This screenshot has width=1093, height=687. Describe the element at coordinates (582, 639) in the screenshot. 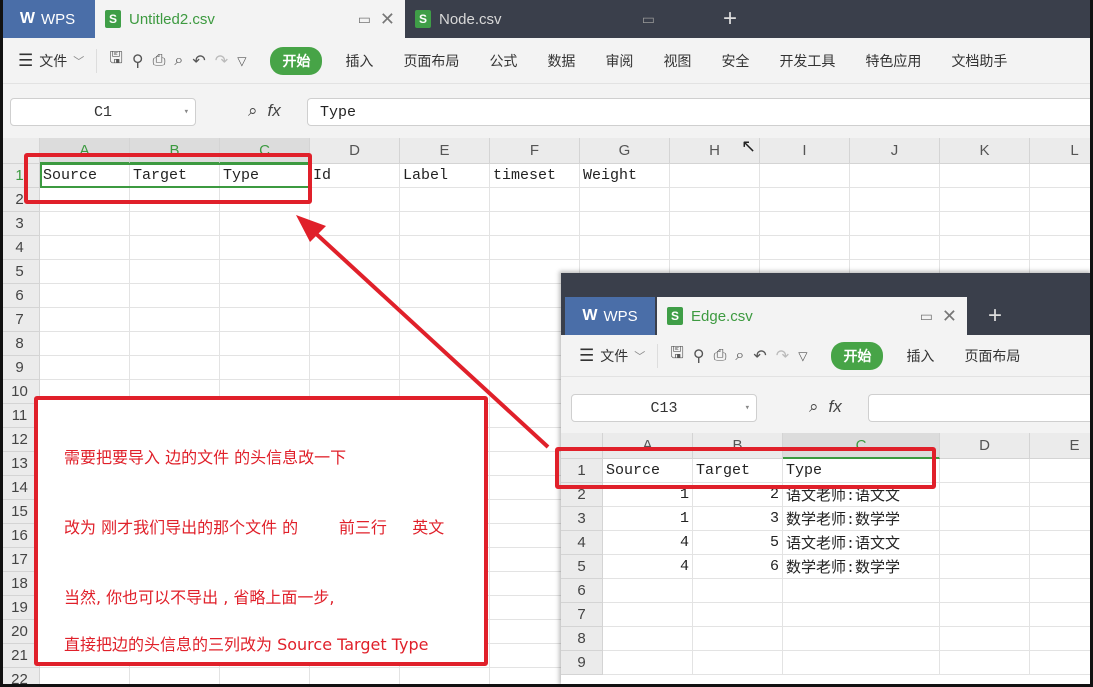

I see `row-header: 8` at that location.